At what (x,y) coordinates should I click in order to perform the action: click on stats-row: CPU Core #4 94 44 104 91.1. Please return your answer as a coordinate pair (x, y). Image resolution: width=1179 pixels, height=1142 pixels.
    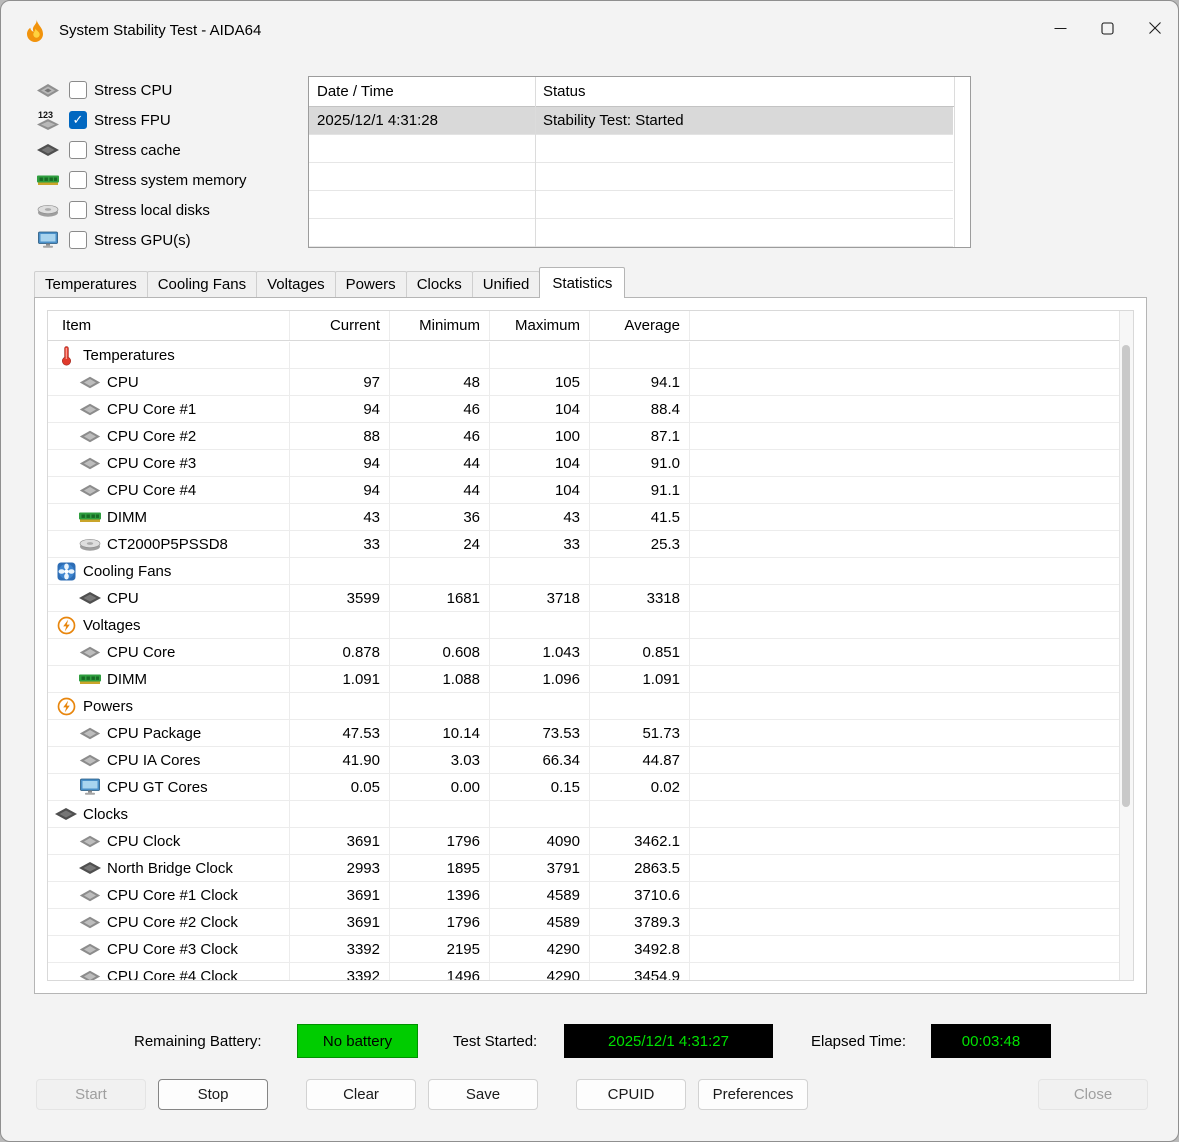
    Looking at the image, I should click on (583, 490).